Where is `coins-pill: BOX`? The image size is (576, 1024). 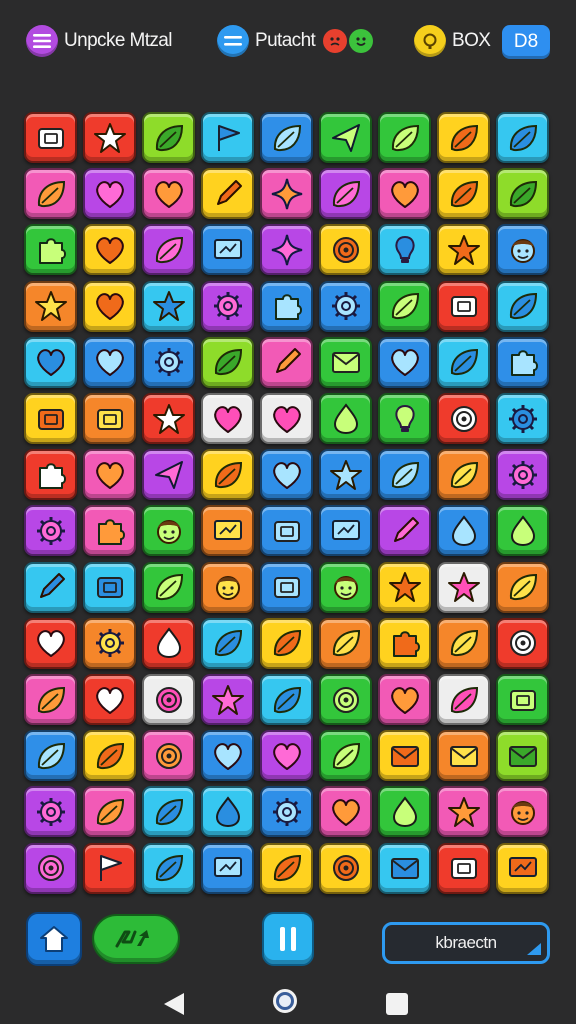
coins-pill: BOX is located at coordinates (452, 41).